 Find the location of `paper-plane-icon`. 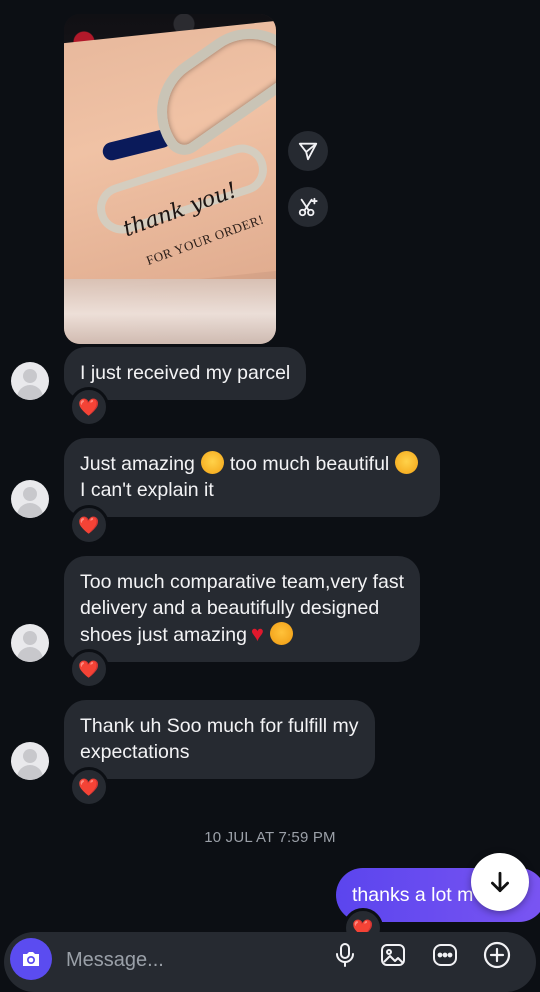

paper-plane-icon is located at coordinates (308, 151).